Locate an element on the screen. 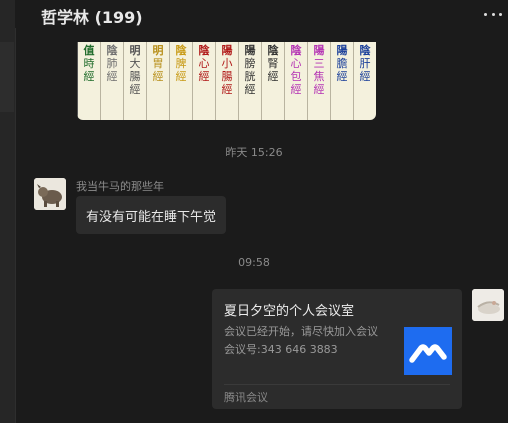 This screenshot has width=508, height=423. meridian-column: 陰腎經 is located at coordinates (272, 81).